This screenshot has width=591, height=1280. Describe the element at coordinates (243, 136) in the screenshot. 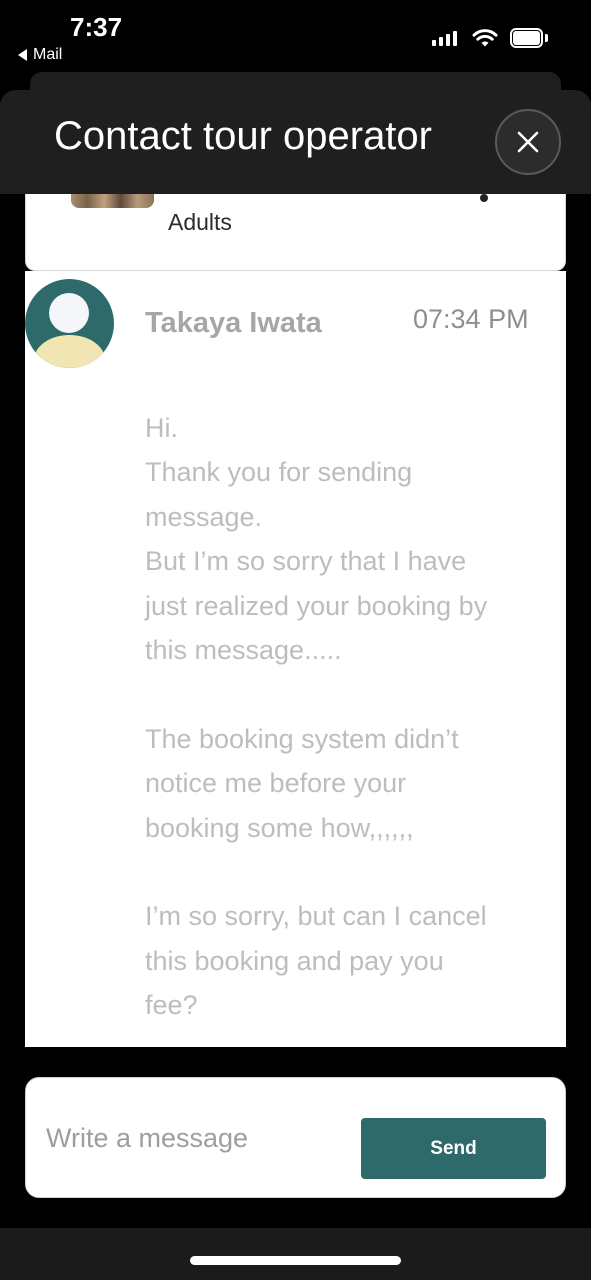

I see `page-title: Contact tour operator` at that location.